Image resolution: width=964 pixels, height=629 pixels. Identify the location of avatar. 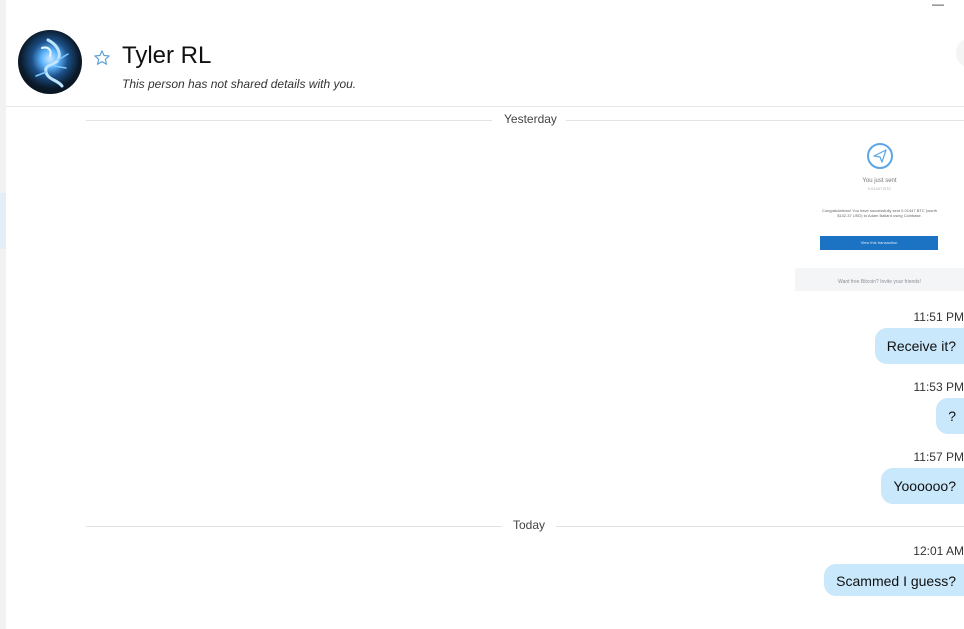
(50, 62).